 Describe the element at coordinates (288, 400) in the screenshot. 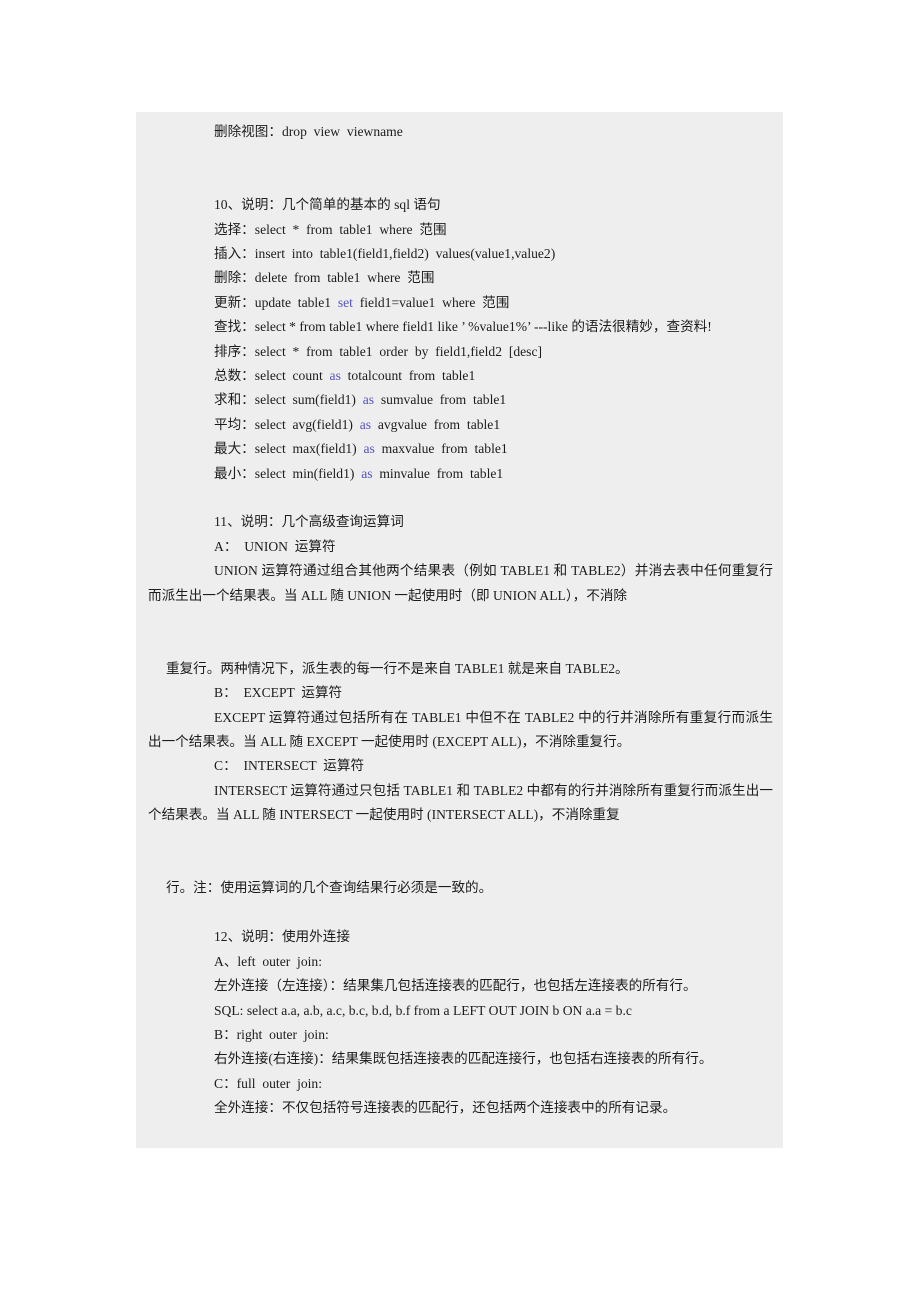

I see `sql-text-prefix: 求和：select sum(field1)` at that location.